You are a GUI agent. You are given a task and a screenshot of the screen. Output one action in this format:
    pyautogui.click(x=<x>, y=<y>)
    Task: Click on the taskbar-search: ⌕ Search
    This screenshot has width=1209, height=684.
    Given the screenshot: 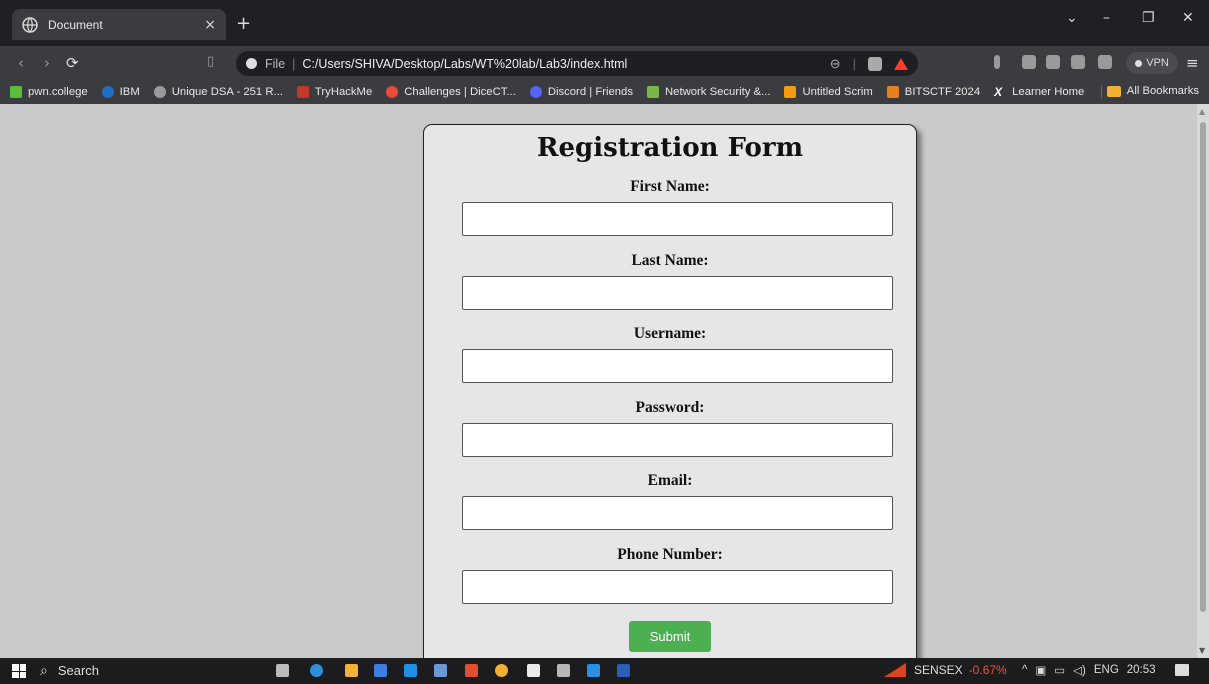 What is the action you would take?
    pyautogui.click(x=69, y=670)
    